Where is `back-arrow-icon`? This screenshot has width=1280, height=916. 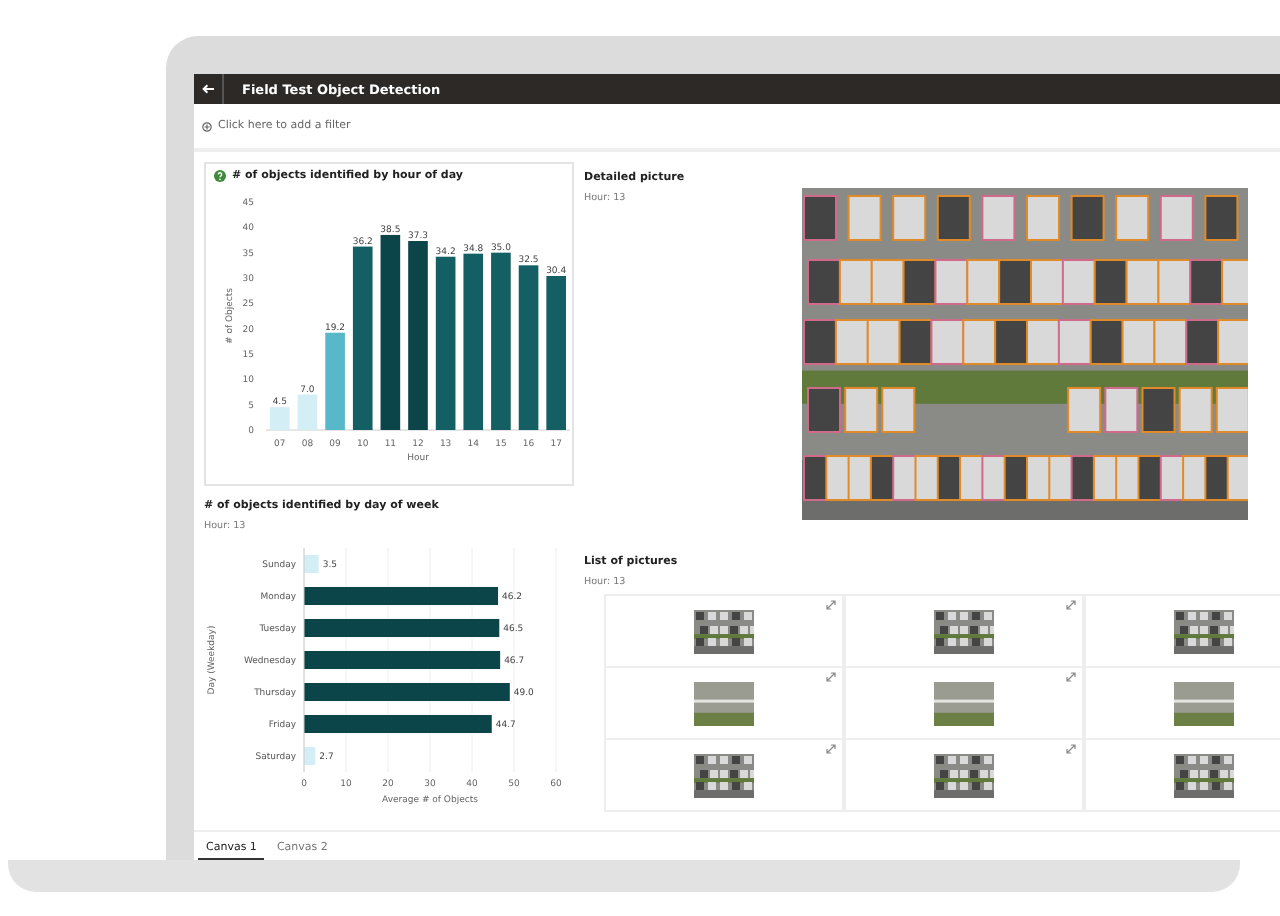 back-arrow-icon is located at coordinates (208, 89).